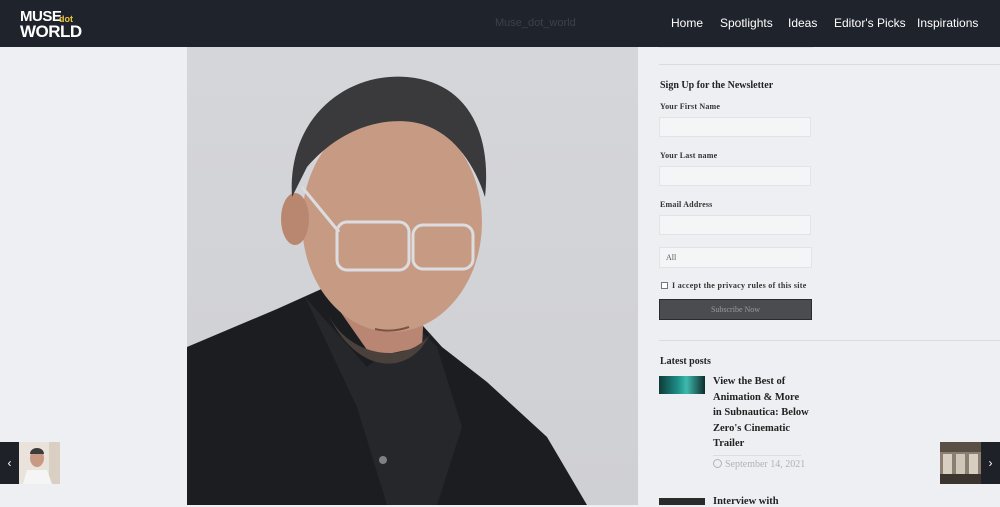 The image size is (1000, 507). What do you see at coordinates (689, 155) in the screenshot?
I see `last-name-label: Your Last name` at bounding box center [689, 155].